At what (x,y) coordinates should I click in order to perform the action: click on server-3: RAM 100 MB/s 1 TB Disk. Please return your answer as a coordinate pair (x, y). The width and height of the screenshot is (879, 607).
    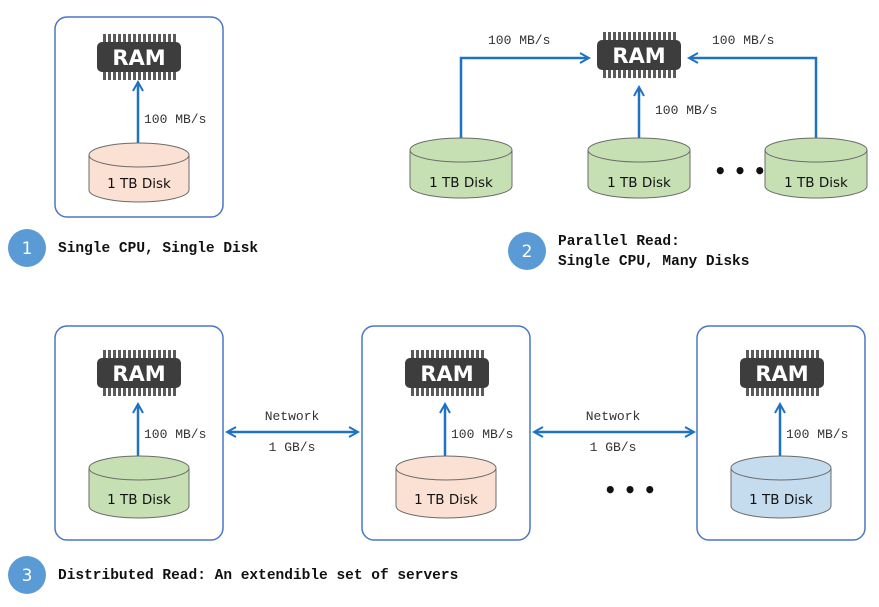
    Looking at the image, I should click on (781, 433).